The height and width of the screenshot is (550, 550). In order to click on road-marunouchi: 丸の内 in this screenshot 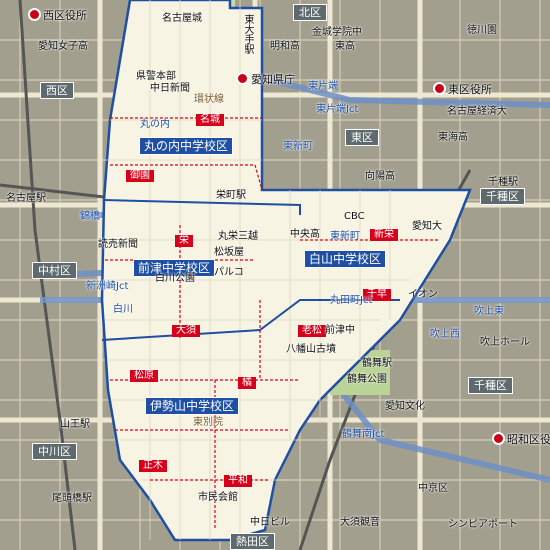, I will do `click(155, 124)`.